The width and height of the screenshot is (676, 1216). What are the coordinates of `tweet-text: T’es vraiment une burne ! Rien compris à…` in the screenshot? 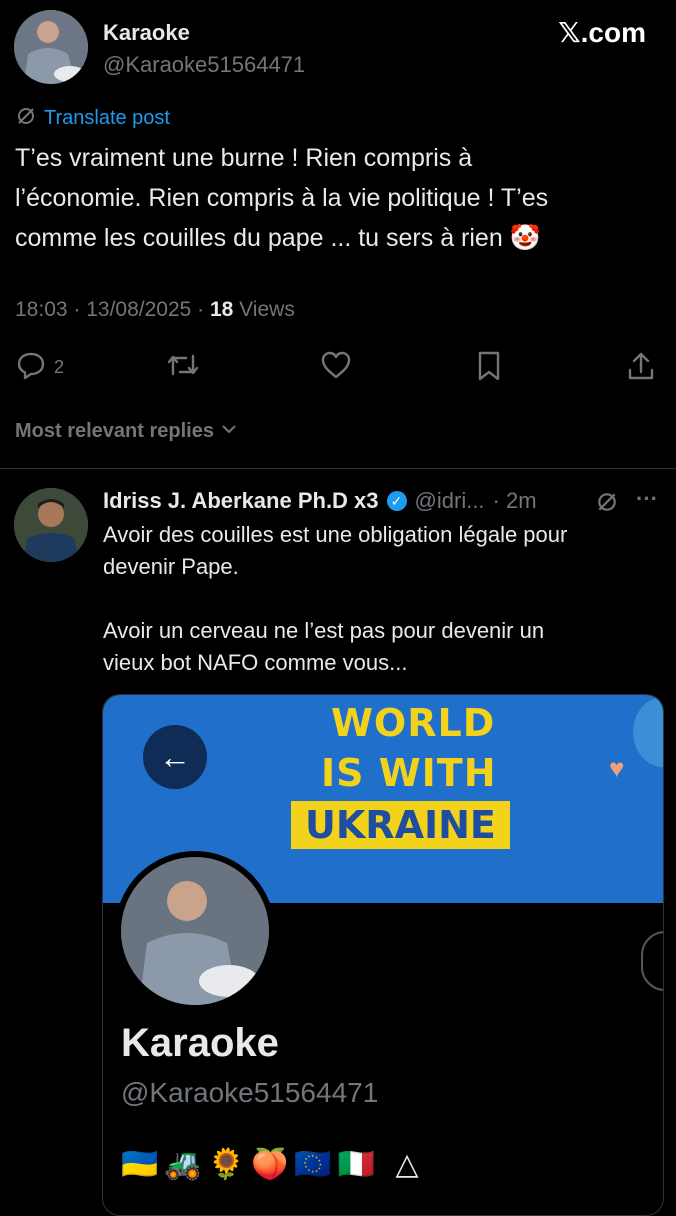 It's located at (282, 198).